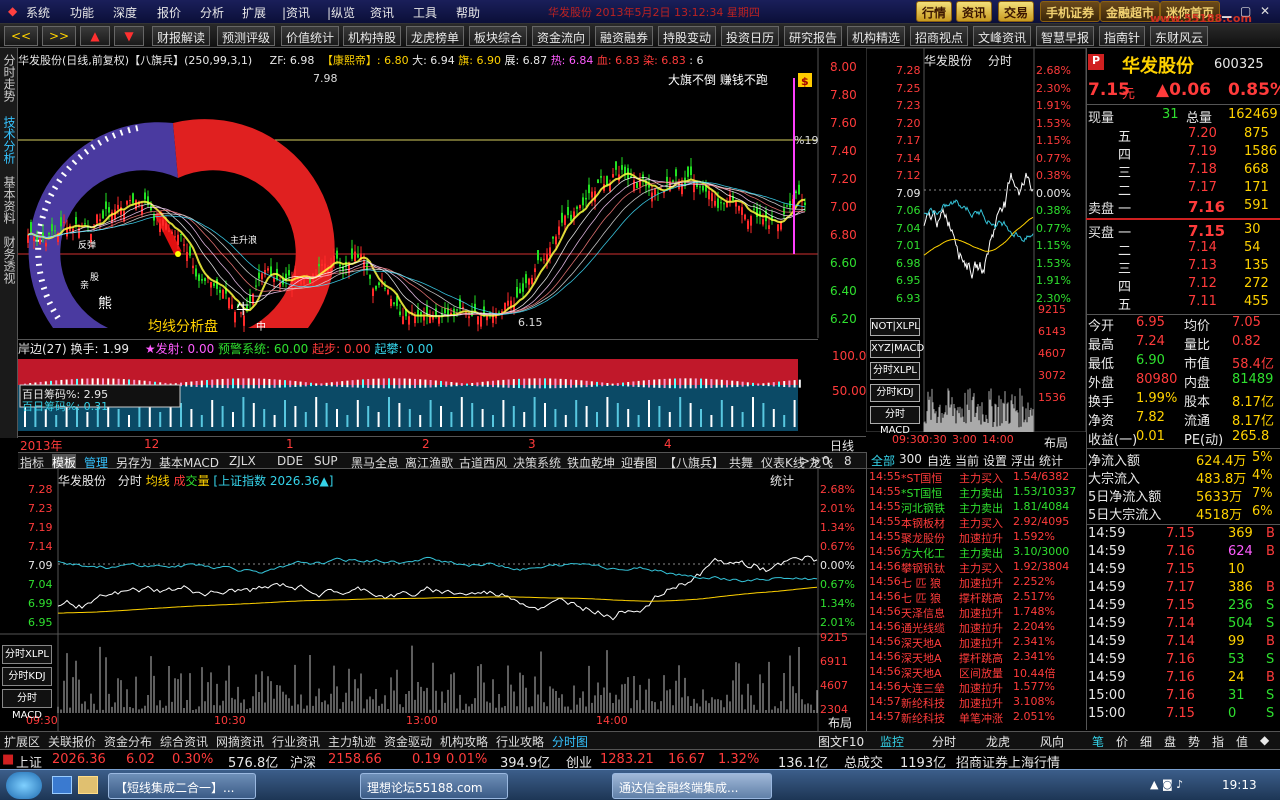 The width and height of the screenshot is (1280, 800). I want to click on monitor-tab: 当前, so click(967, 460).